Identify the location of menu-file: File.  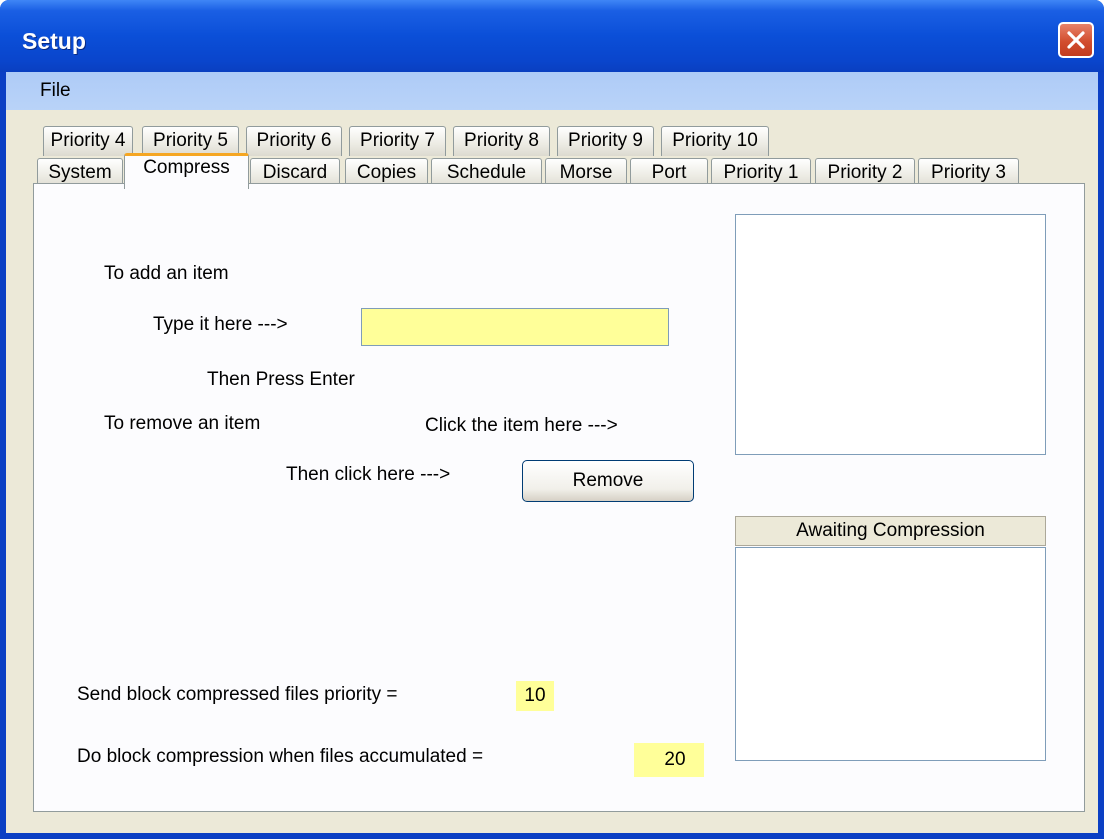
(55, 91).